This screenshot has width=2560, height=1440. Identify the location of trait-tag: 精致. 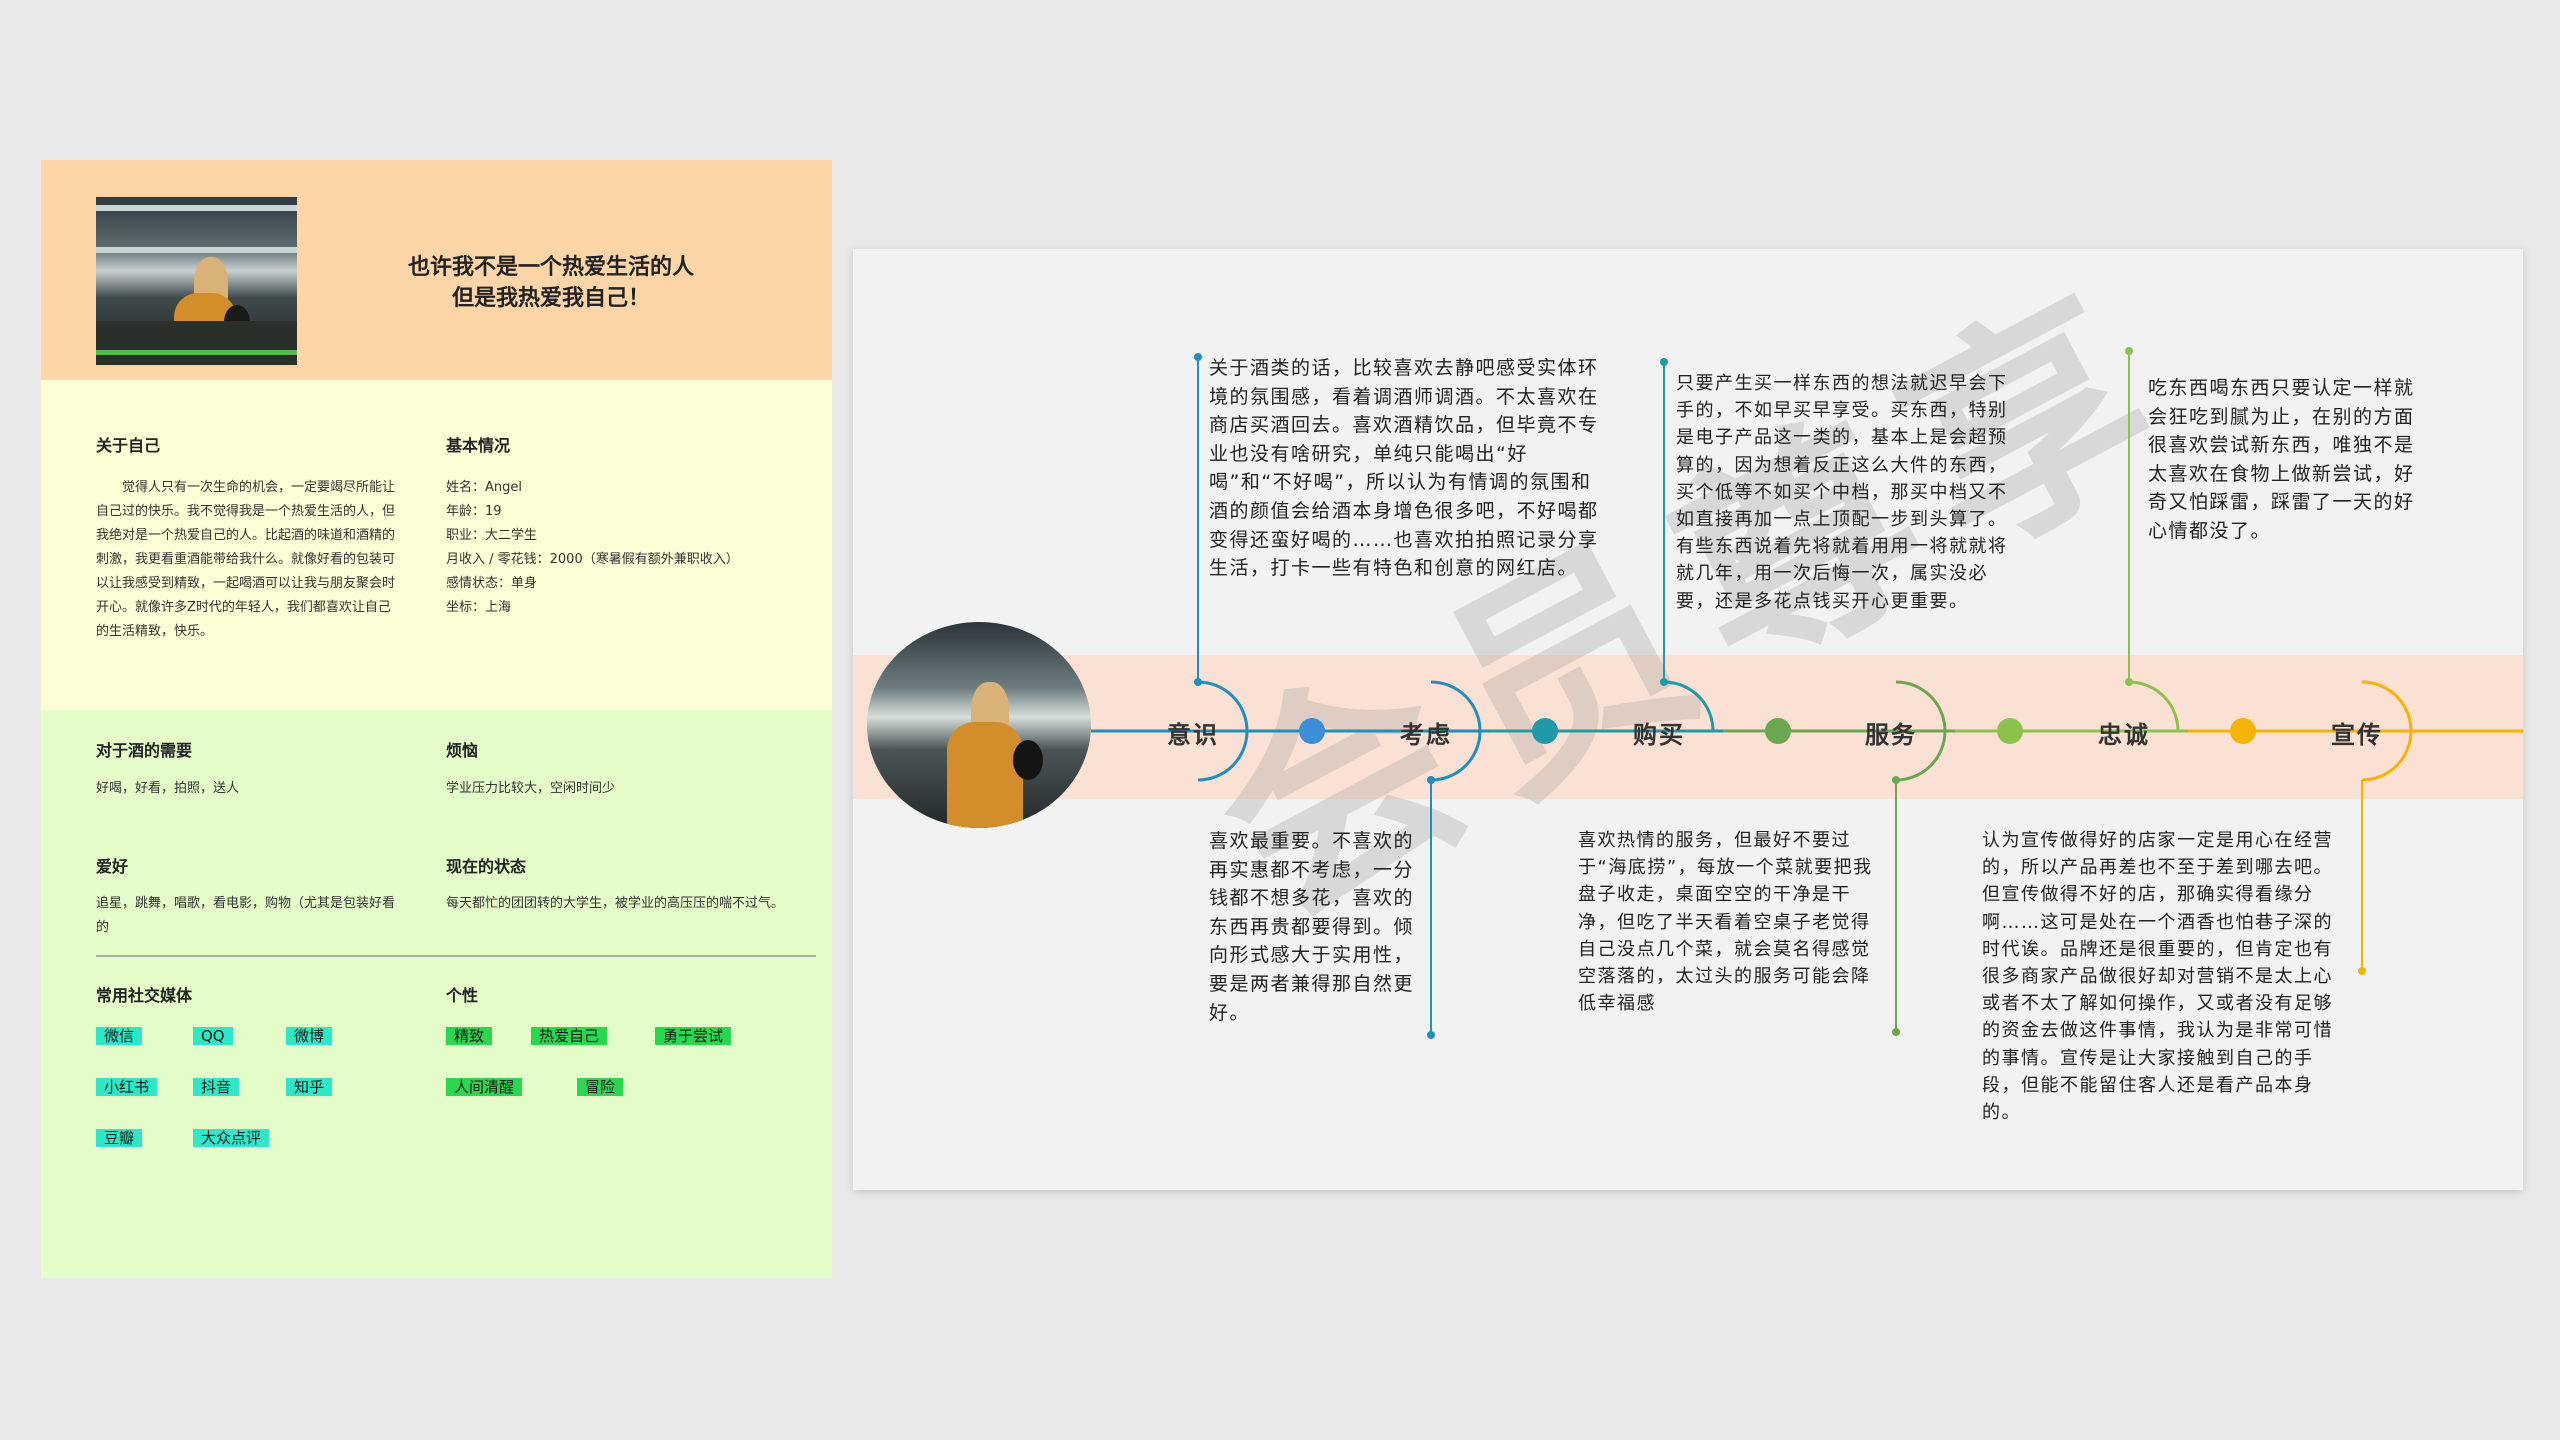
(469, 1036).